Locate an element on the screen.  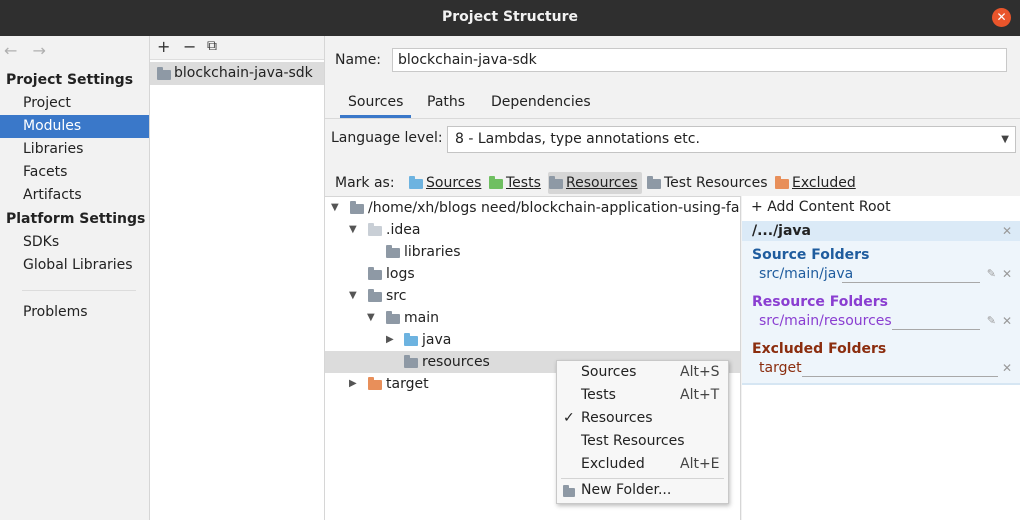
remove-source-folder-icon: ✕ is located at coordinates (1007, 274).